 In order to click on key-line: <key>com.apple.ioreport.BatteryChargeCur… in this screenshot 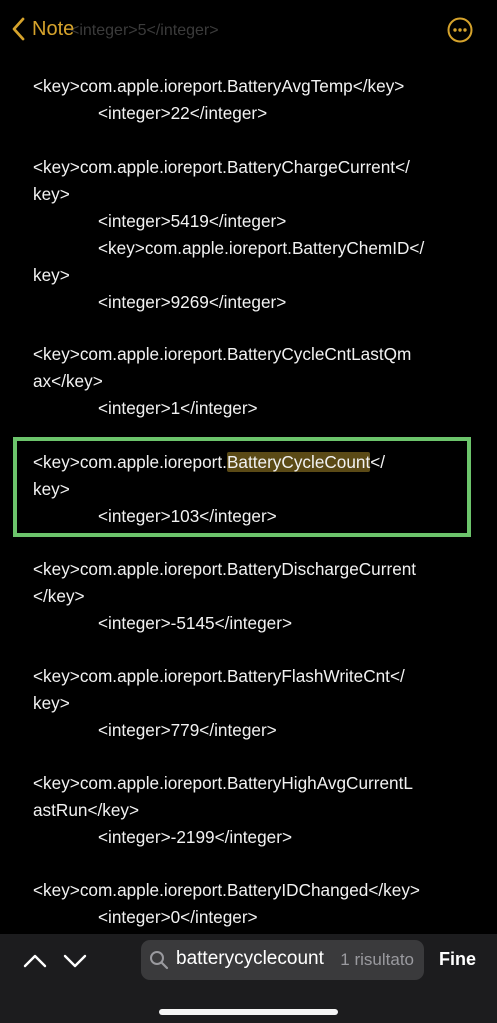, I will do `click(221, 167)`.